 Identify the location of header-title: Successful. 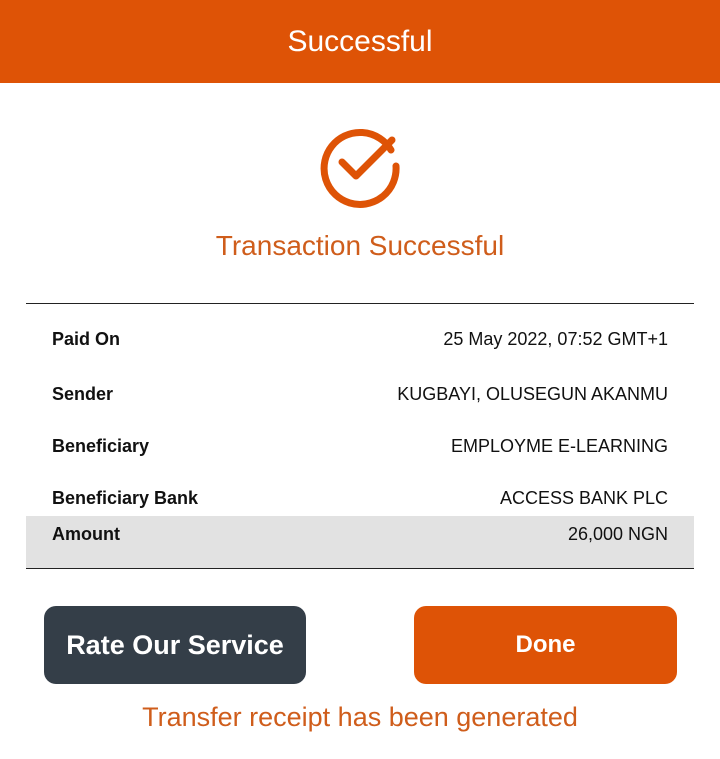
(360, 41).